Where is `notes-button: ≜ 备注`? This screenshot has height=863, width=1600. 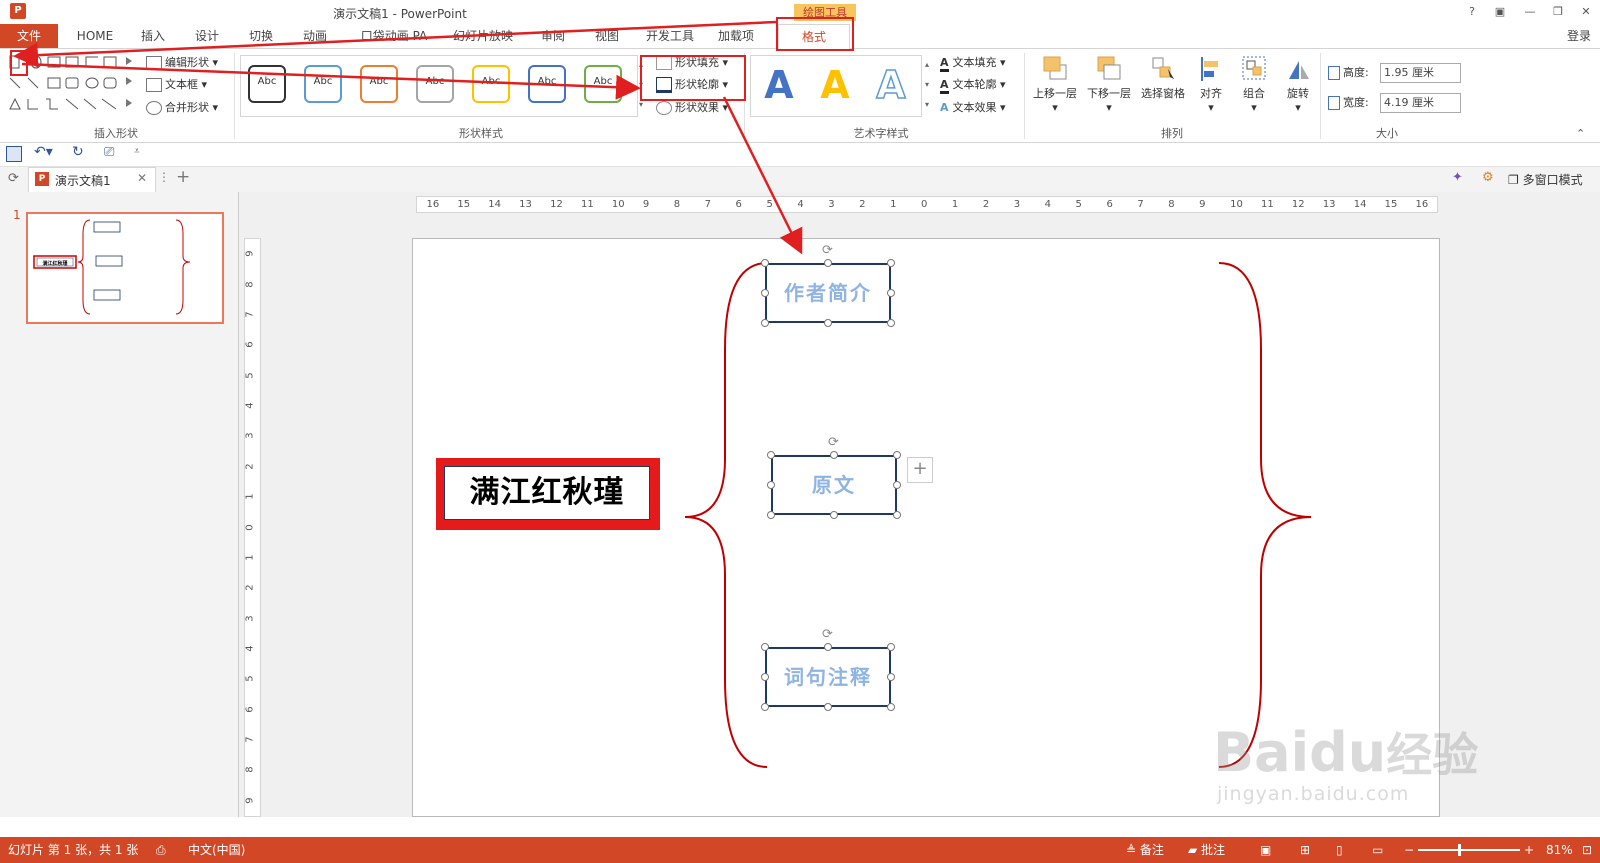
notes-button: ≜ 备注 is located at coordinates (1145, 850).